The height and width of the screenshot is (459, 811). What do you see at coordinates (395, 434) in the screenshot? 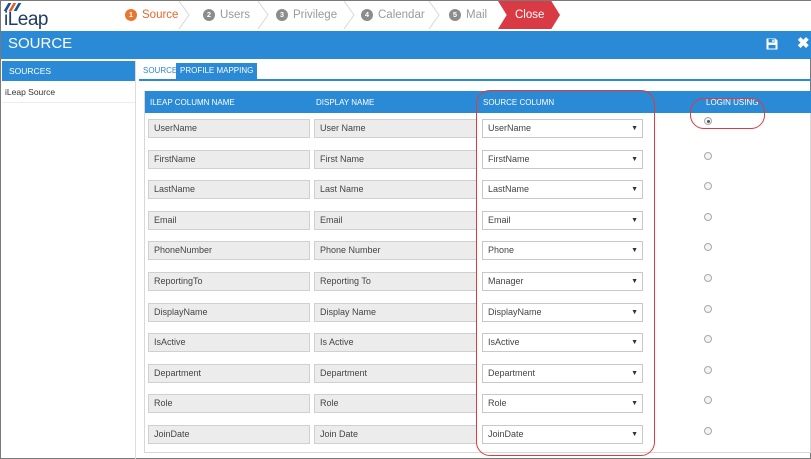
I see `display-name-field: Join Date` at bounding box center [395, 434].